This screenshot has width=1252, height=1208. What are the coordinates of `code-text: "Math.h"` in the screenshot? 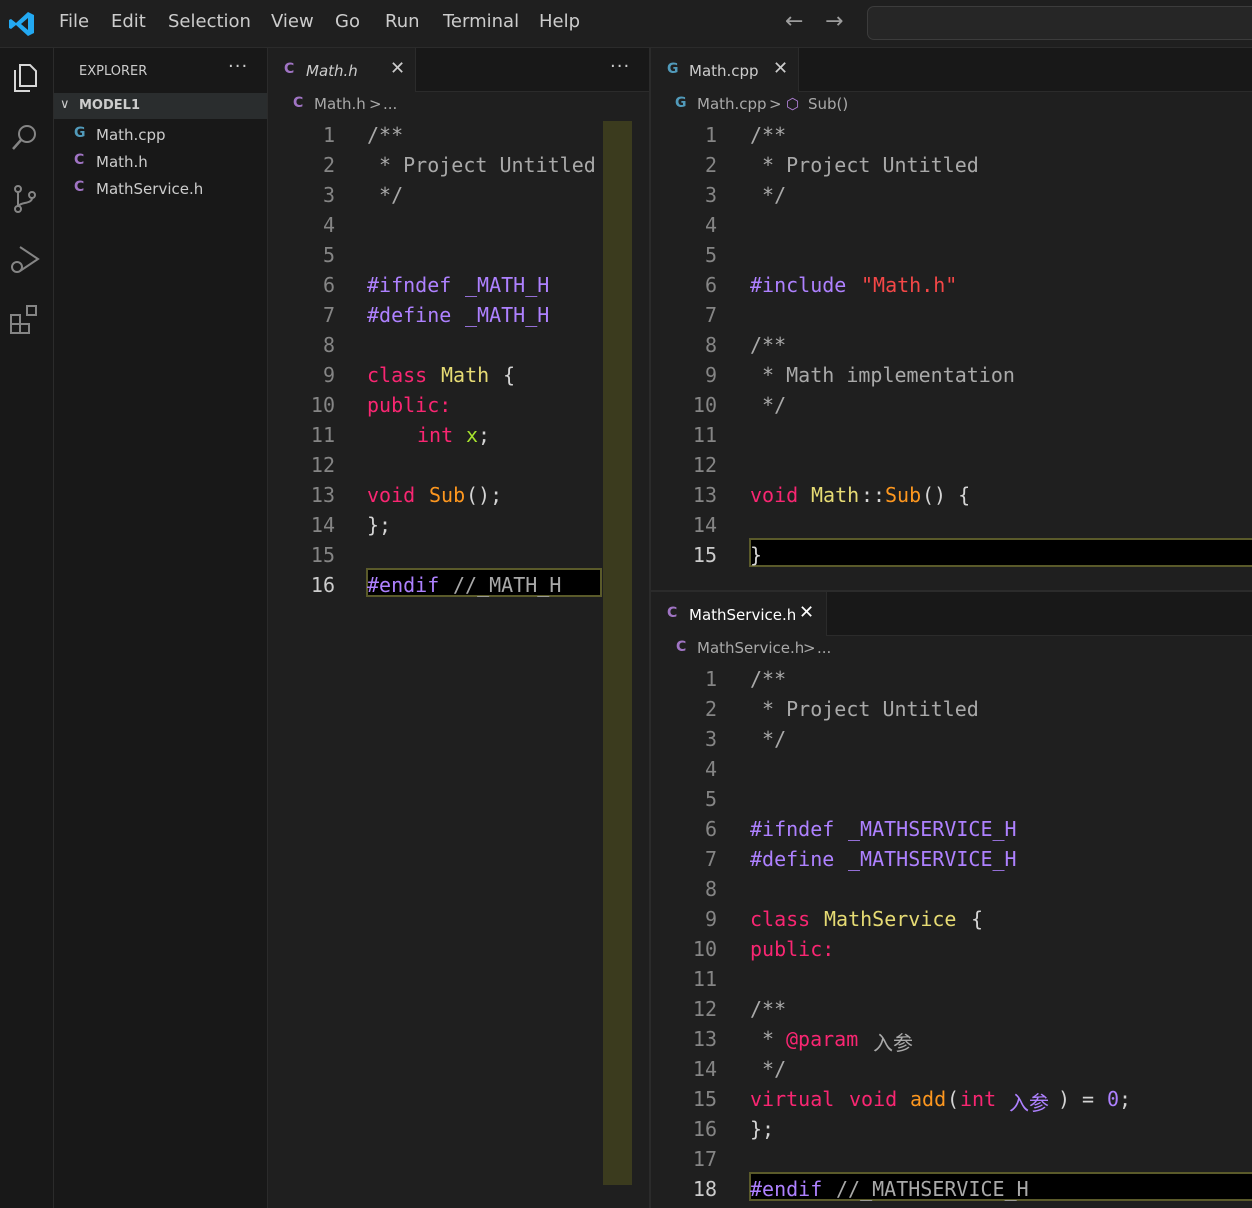 It's located at (909, 285).